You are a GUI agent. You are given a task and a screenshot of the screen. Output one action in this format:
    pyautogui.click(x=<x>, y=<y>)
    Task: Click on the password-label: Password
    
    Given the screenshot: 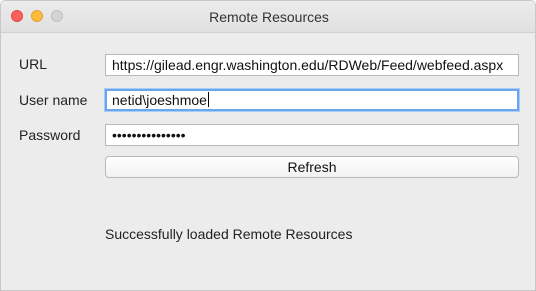 What is the action you would take?
    pyautogui.click(x=50, y=135)
    